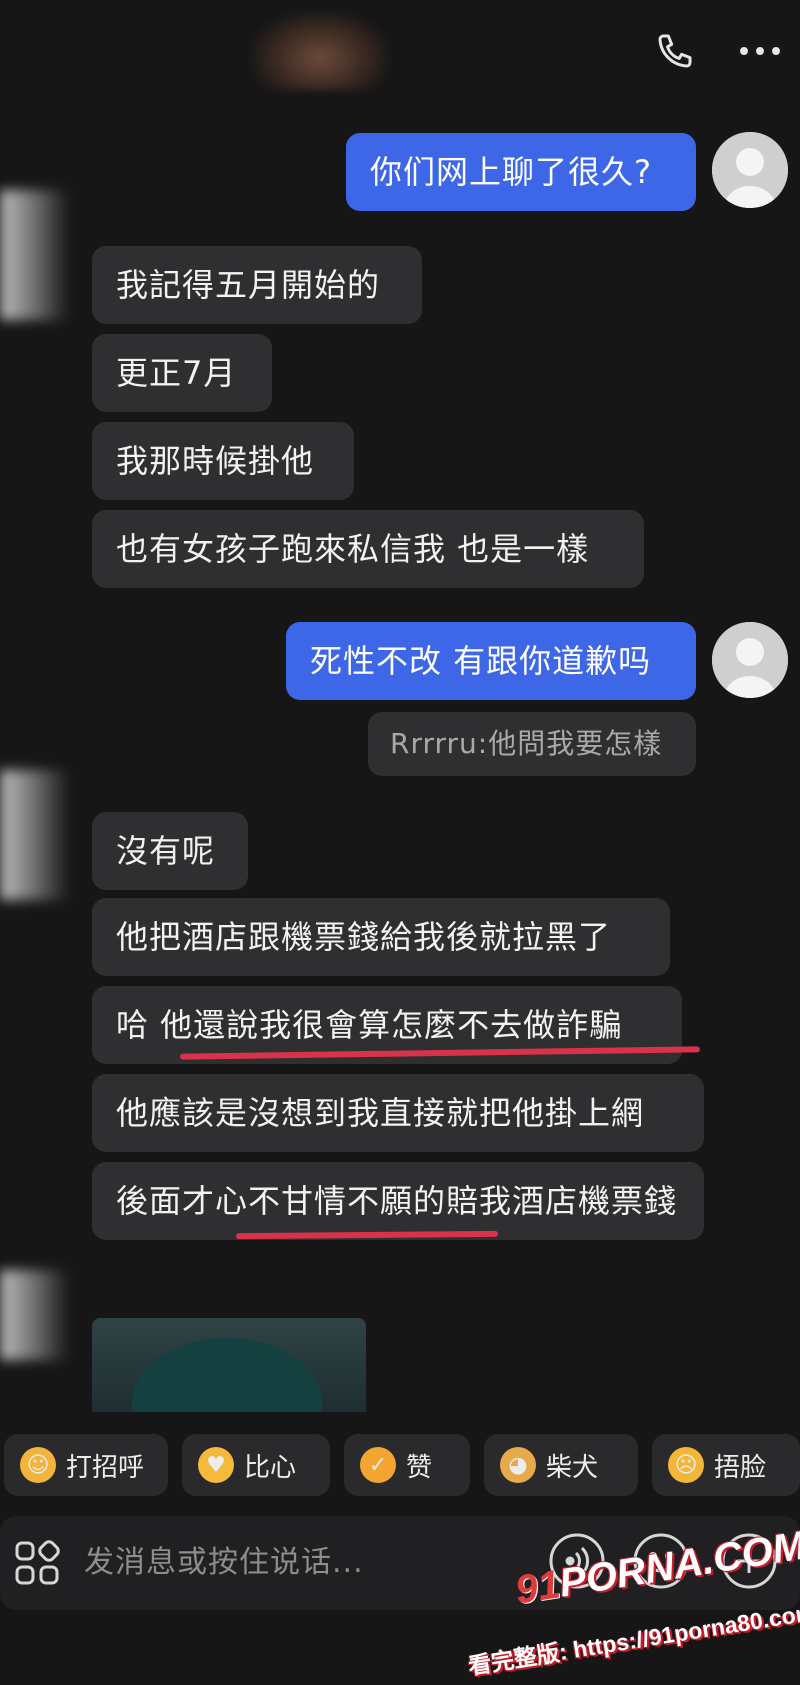 This screenshot has width=800, height=1685. What do you see at coordinates (661, 1561) in the screenshot?
I see `emoji-icon` at bounding box center [661, 1561].